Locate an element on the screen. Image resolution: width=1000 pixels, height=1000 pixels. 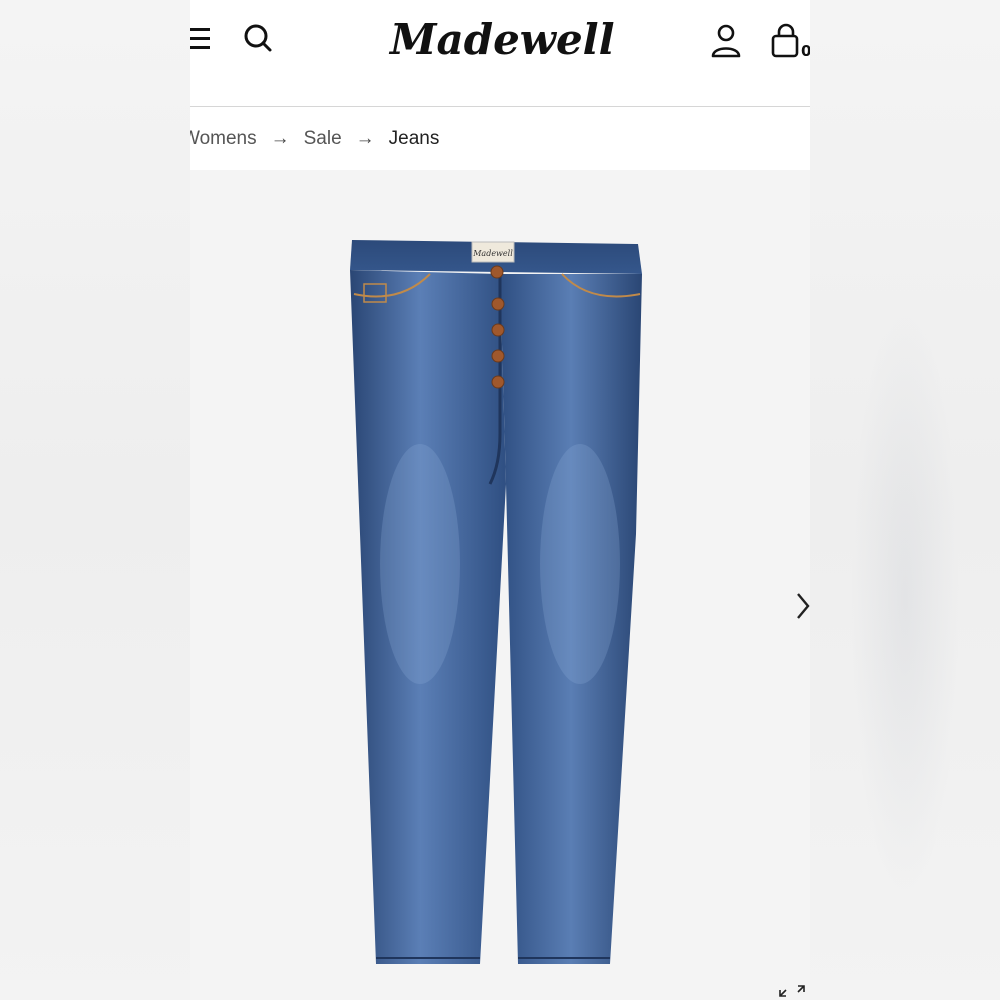
expand-icon is located at coordinates (792, 991).